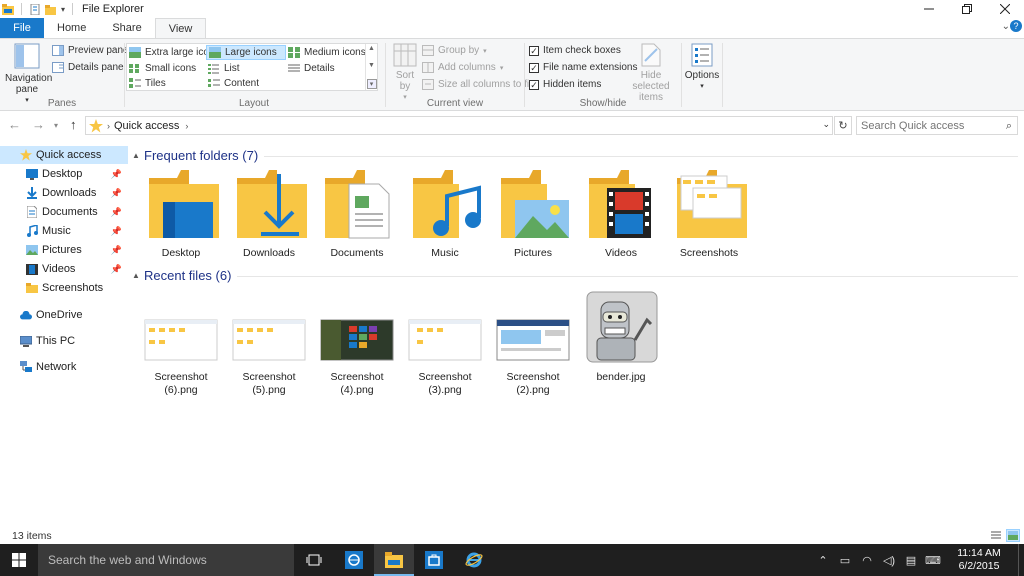  Describe the element at coordinates (651, 73) in the screenshot. I see `hide-selected-items-button: Hide selected items` at that location.